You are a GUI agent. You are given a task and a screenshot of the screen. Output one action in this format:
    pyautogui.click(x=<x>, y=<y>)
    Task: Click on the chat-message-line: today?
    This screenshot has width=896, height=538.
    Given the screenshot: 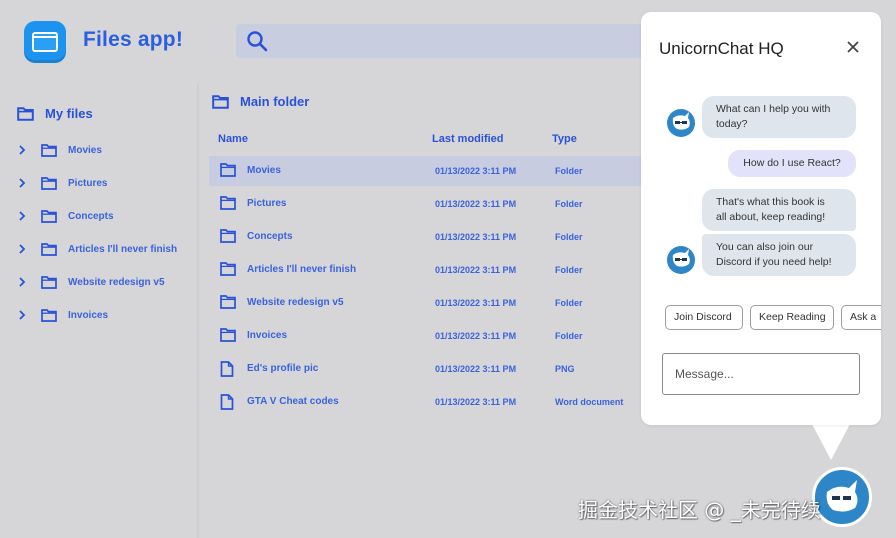 What is the action you would take?
    pyautogui.click(x=732, y=124)
    